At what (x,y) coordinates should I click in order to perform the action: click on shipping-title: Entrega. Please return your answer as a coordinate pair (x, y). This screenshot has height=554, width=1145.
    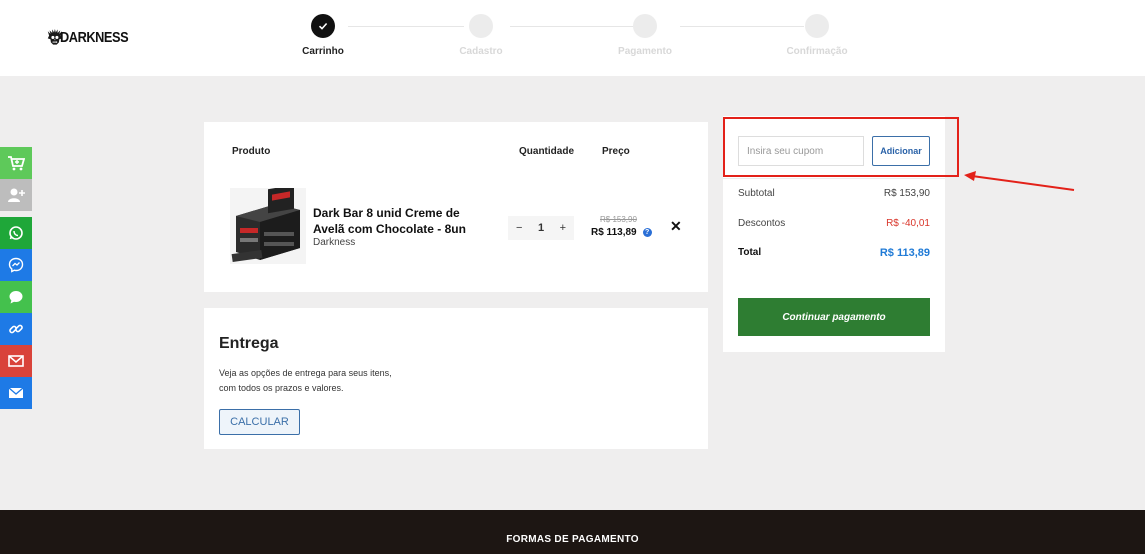
    Looking at the image, I should click on (249, 343).